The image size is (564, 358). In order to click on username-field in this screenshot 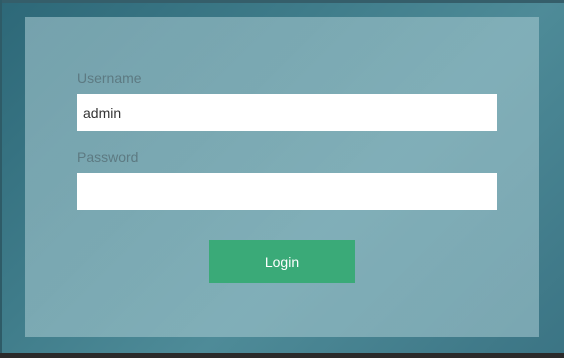, I will do `click(287, 112)`.